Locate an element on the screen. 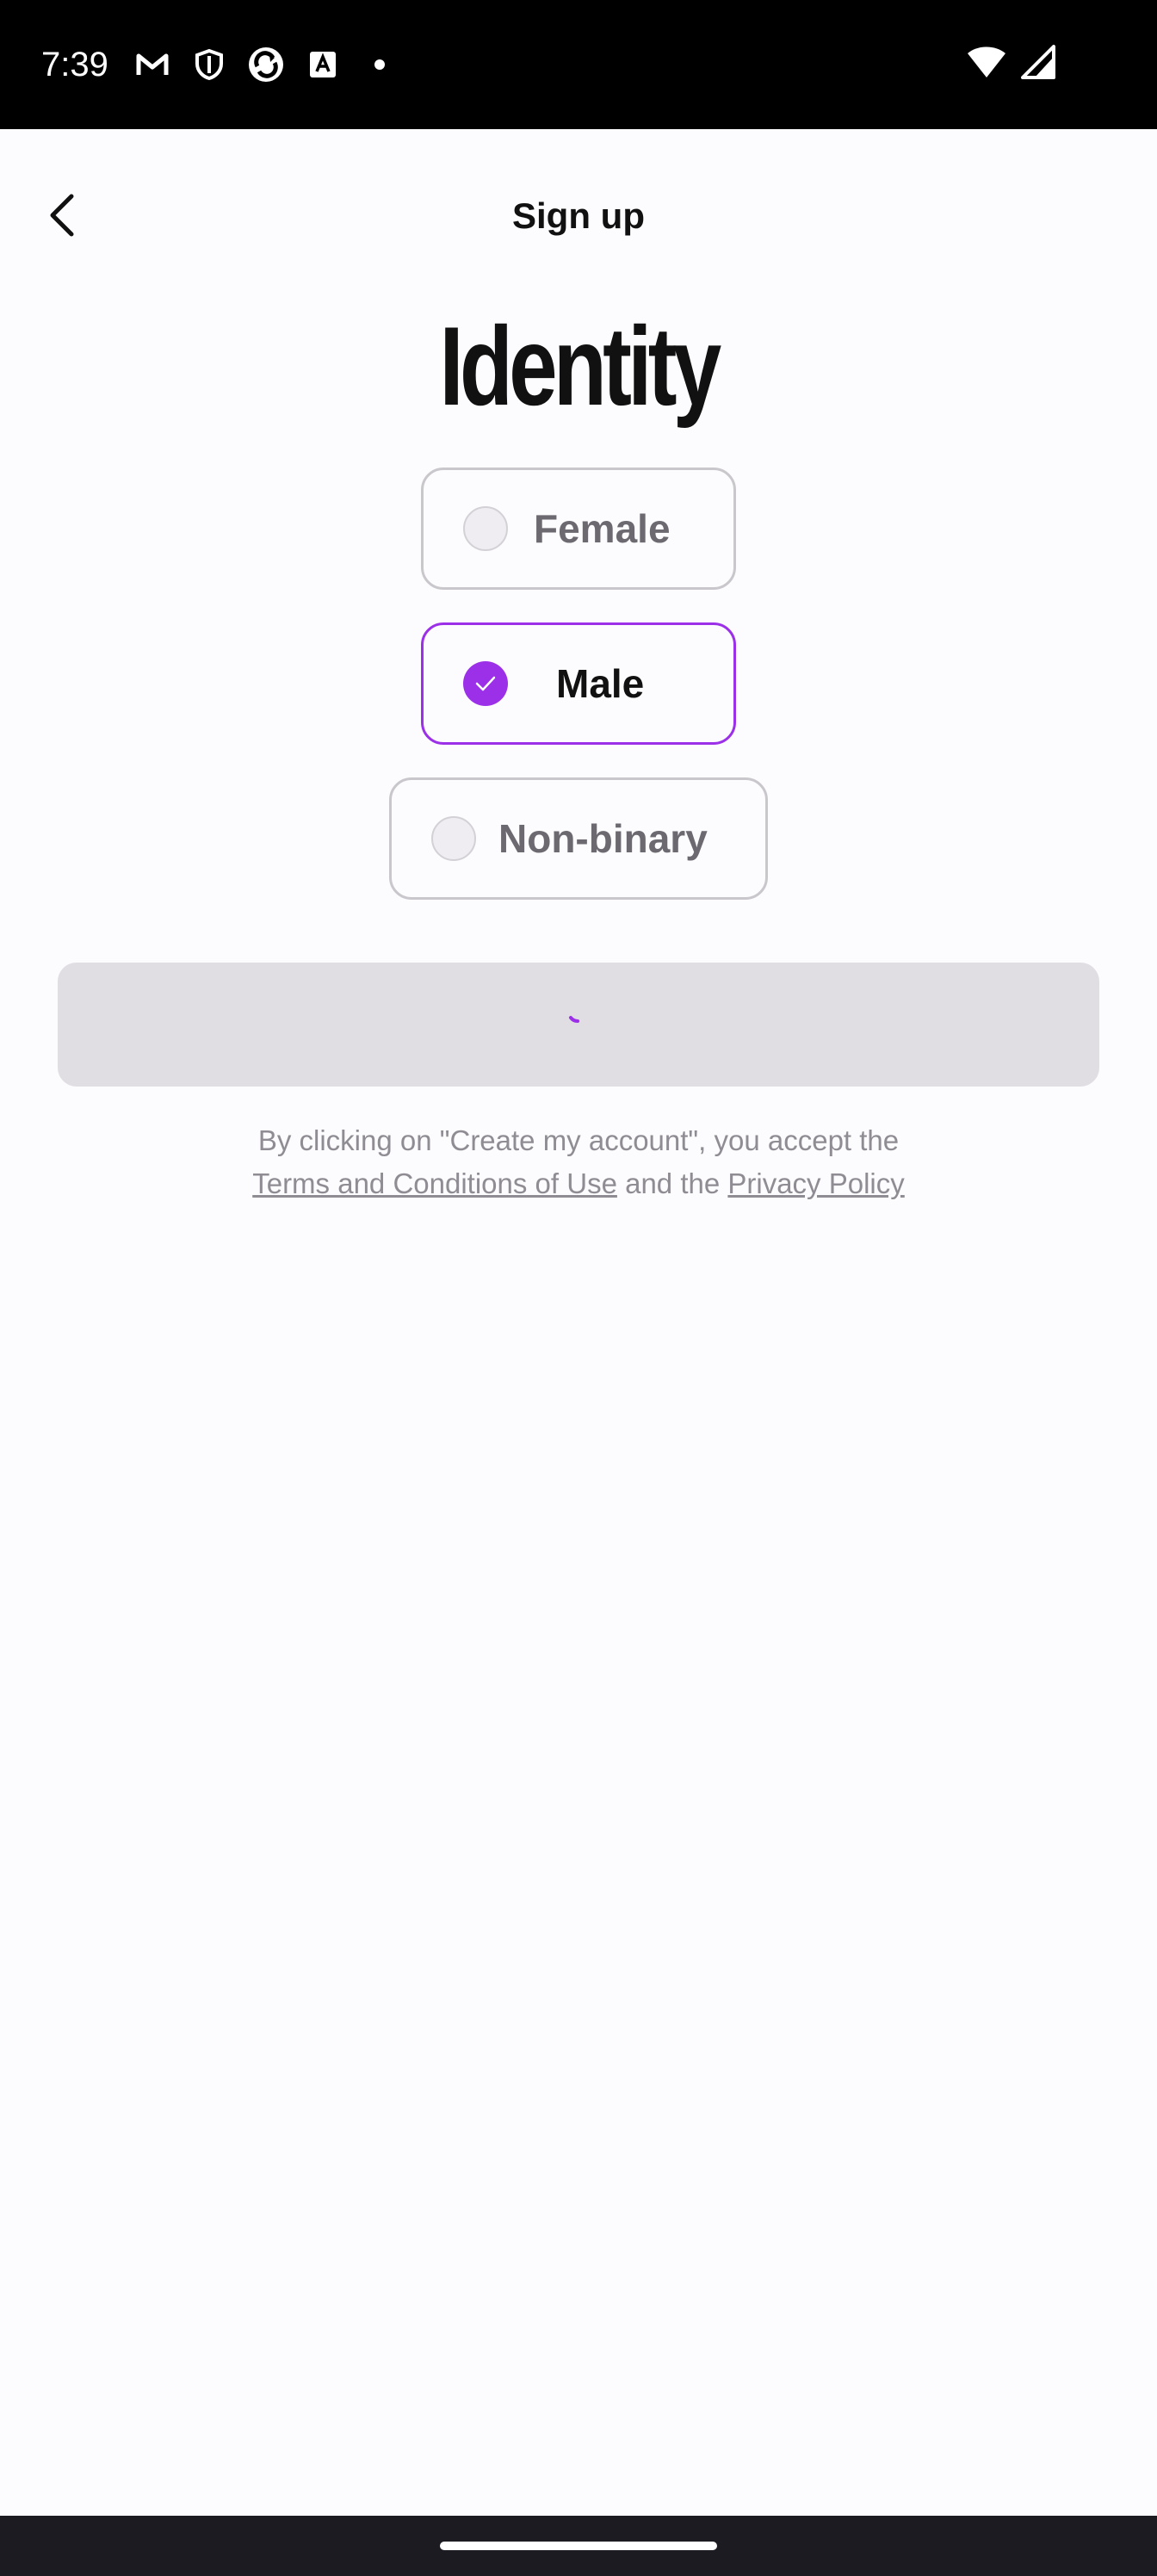  font-app-icon is located at coordinates (323, 64).